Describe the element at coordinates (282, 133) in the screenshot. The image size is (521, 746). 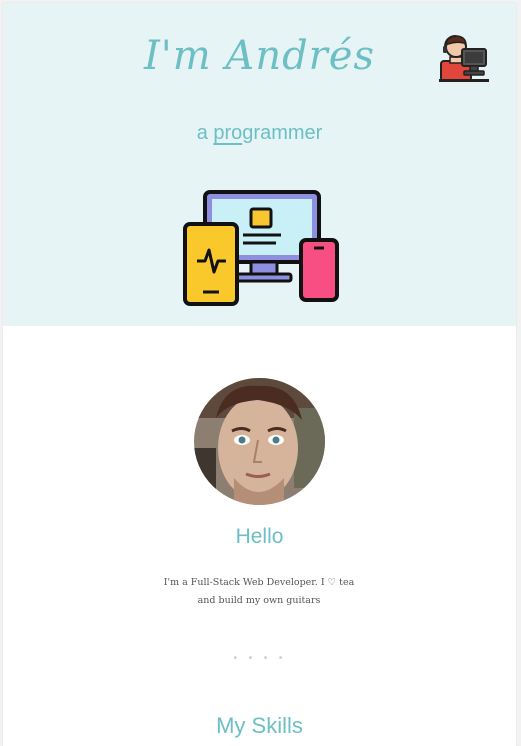
I see `tagline-suffix: grammer` at that location.